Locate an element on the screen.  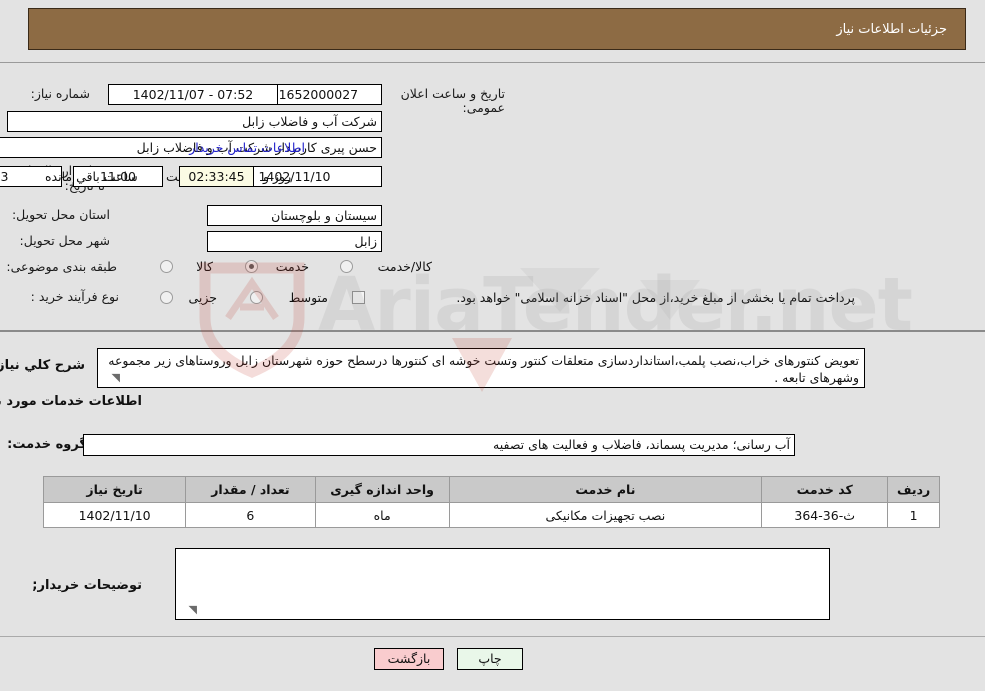
announce-label: تاریخ و ساعت اعلان عمومی: is located at coordinates (452, 100).